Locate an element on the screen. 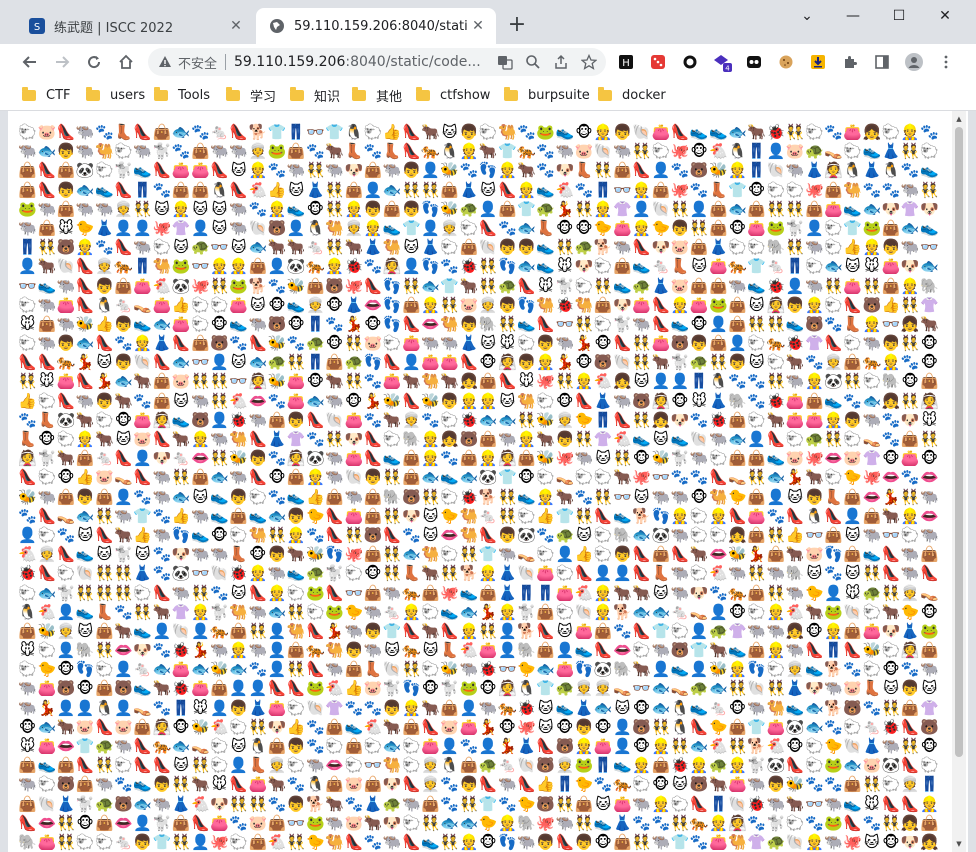 This screenshot has height=852, width=976. emoji-glyph: 🐱 is located at coordinates (852, 573).